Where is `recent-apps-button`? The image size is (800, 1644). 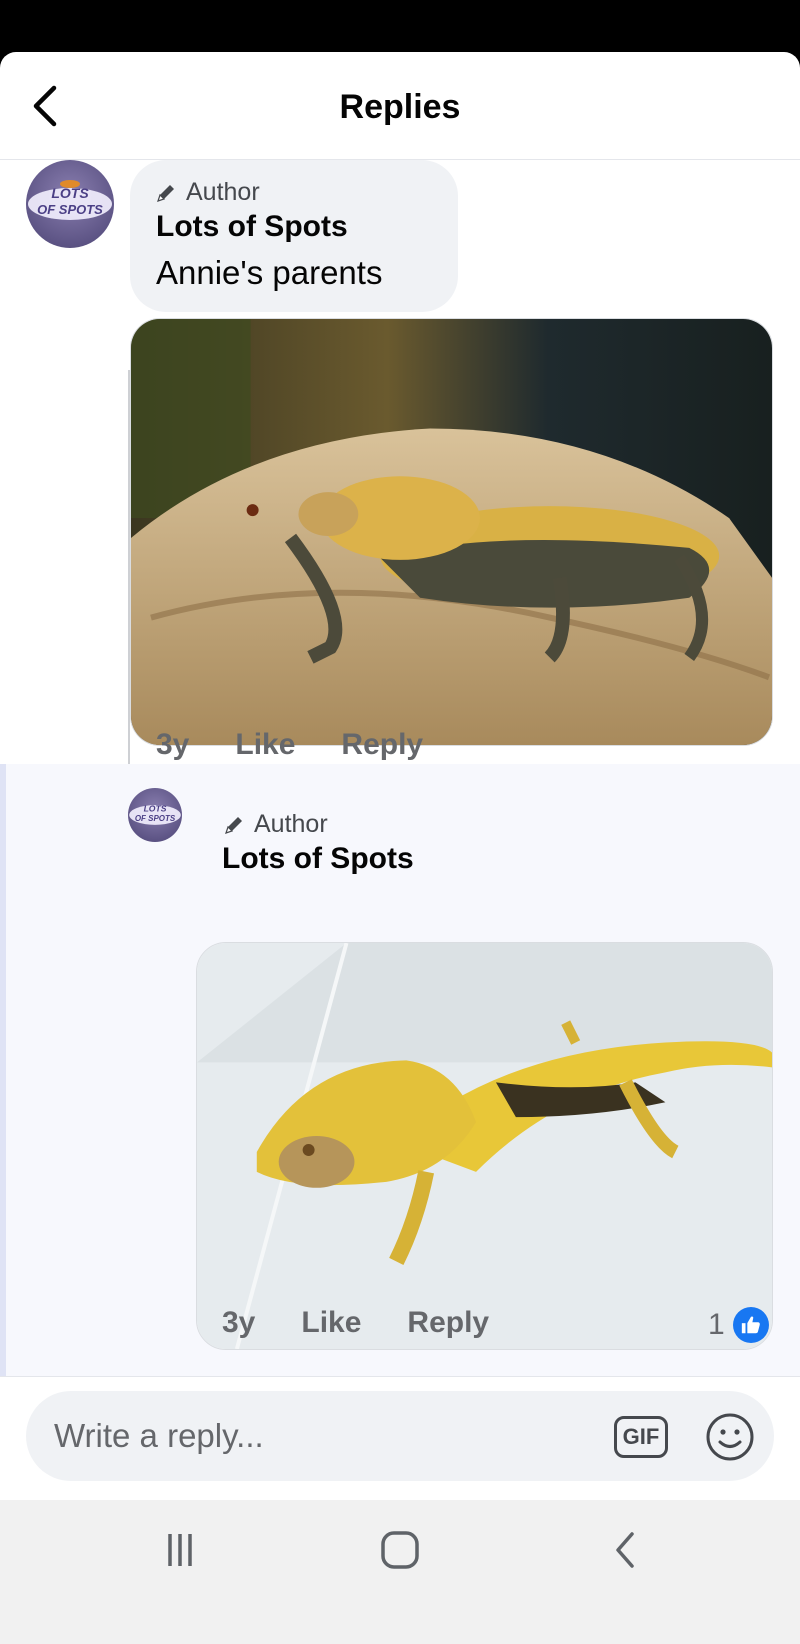 recent-apps-button is located at coordinates (180, 1550).